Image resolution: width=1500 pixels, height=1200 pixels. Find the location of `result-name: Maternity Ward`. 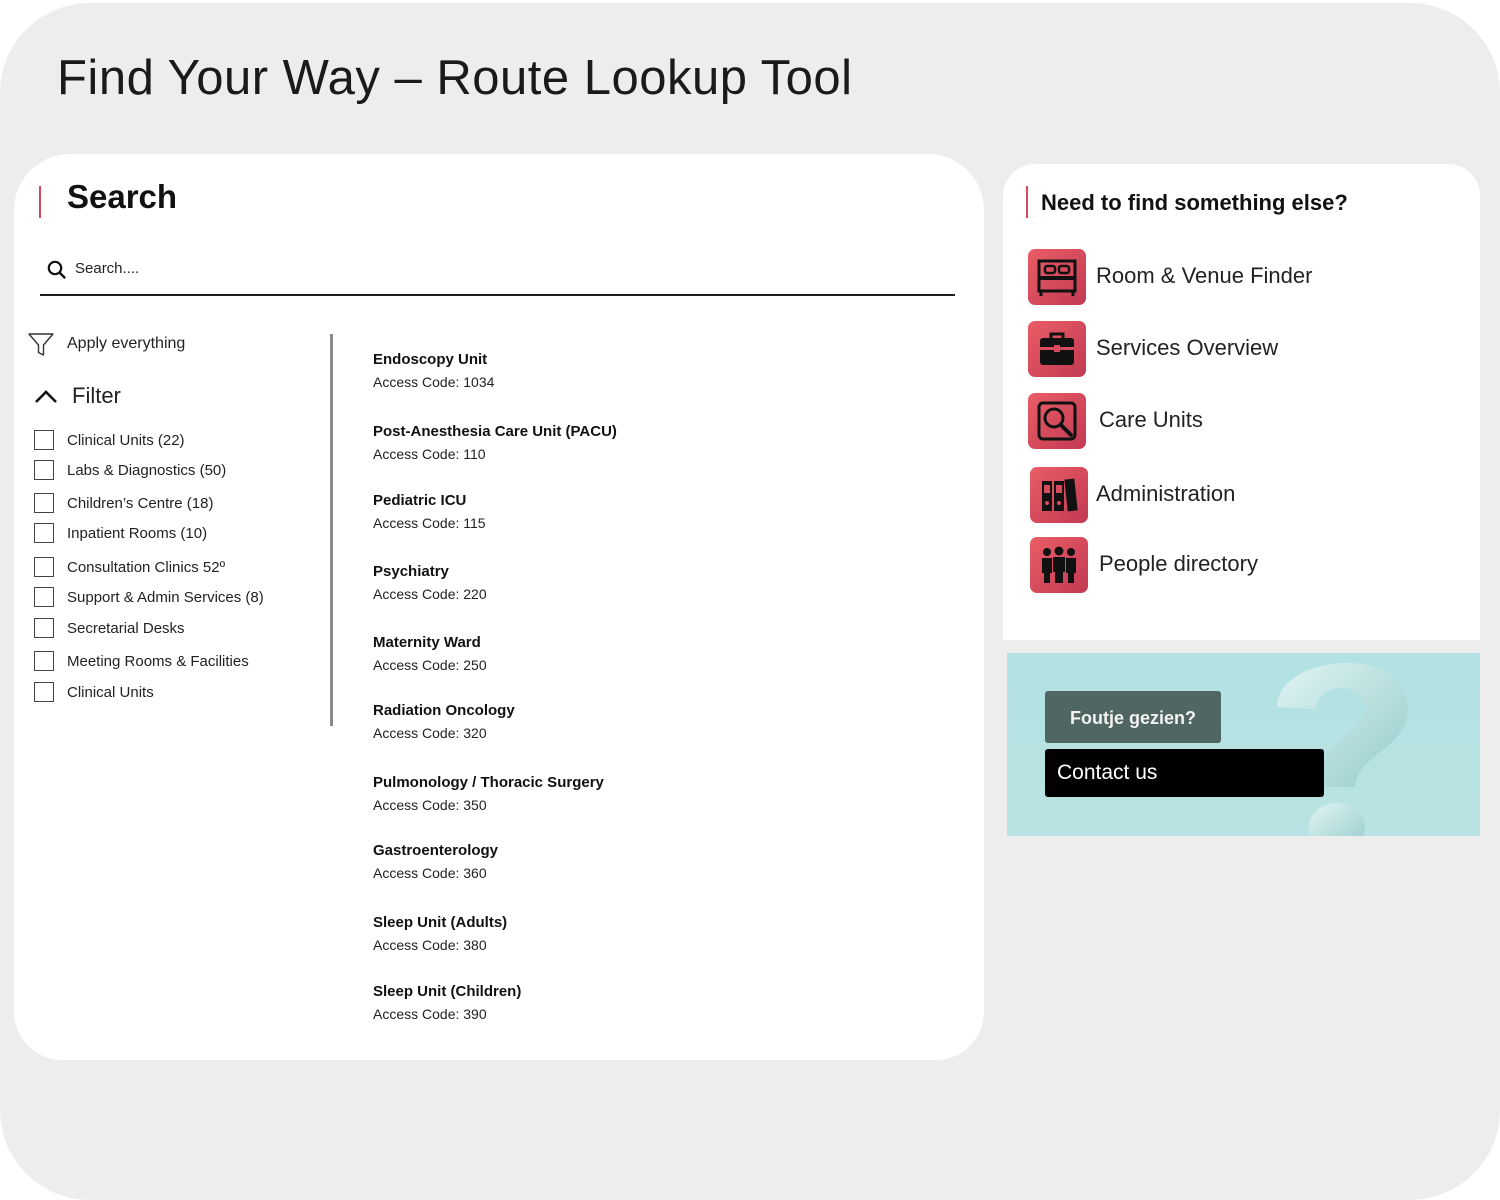

result-name: Maternity Ward is located at coordinates (427, 642).